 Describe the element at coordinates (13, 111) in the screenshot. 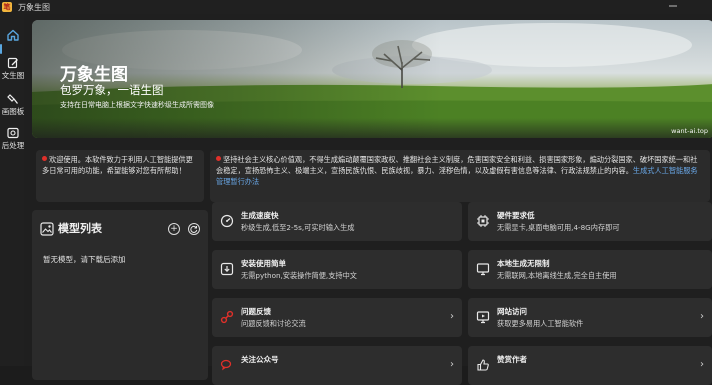

I see `sidebar-item-label: 画图板` at that location.